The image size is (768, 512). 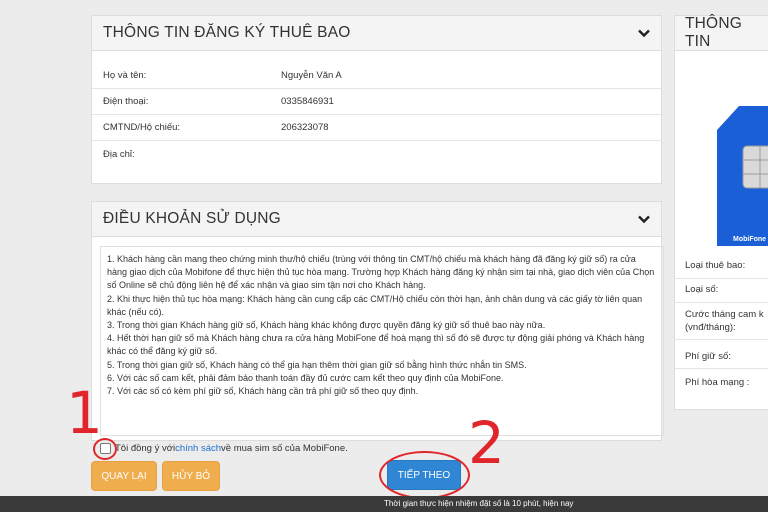 What do you see at coordinates (307, 101) in the screenshot?
I see `info-value: 0335846931` at bounding box center [307, 101].